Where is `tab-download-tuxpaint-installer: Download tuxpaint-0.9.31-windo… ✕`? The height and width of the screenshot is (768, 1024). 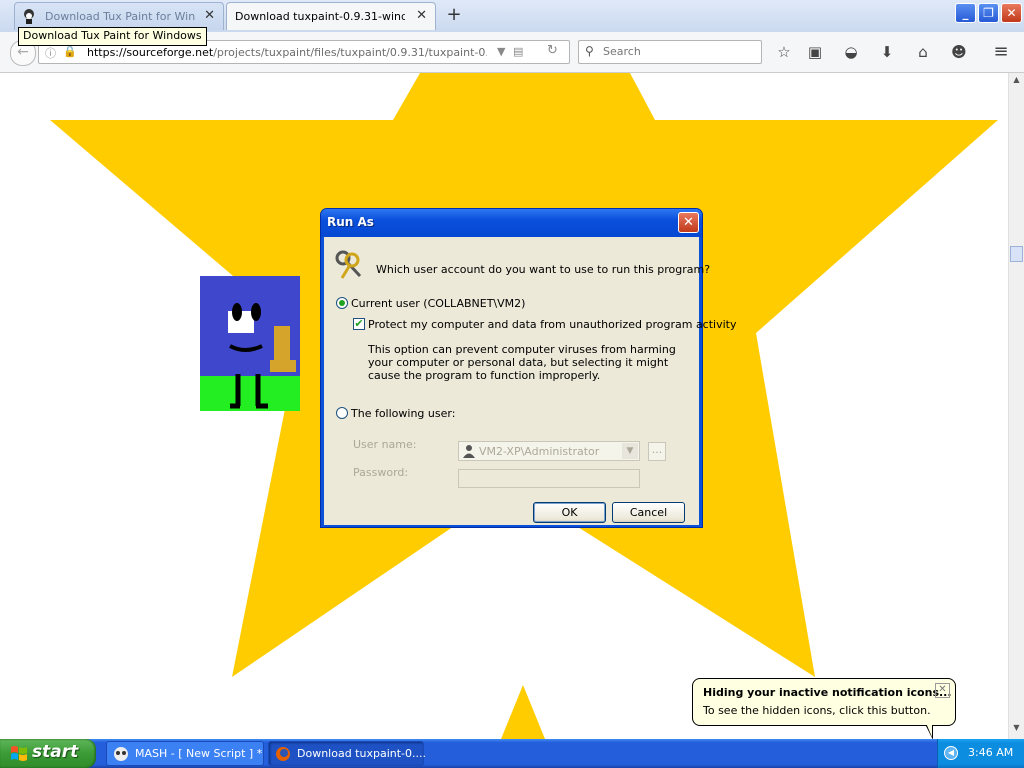
tab-download-tuxpaint-installer: Download tuxpaint-0.9.31-windo… ✕ is located at coordinates (331, 16).